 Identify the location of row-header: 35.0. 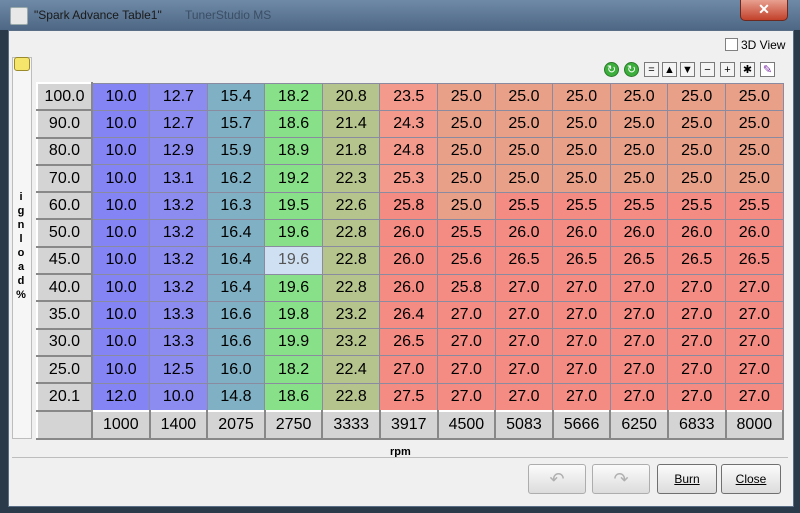
(64, 315).